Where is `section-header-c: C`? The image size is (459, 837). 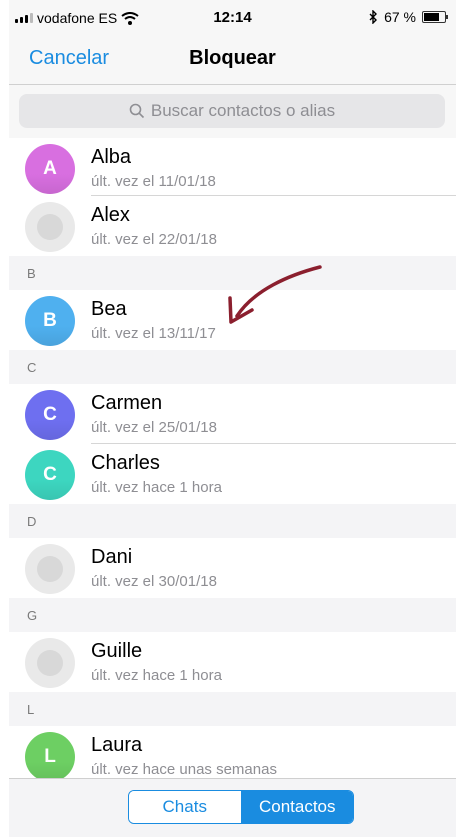 section-header-c: C is located at coordinates (232, 367).